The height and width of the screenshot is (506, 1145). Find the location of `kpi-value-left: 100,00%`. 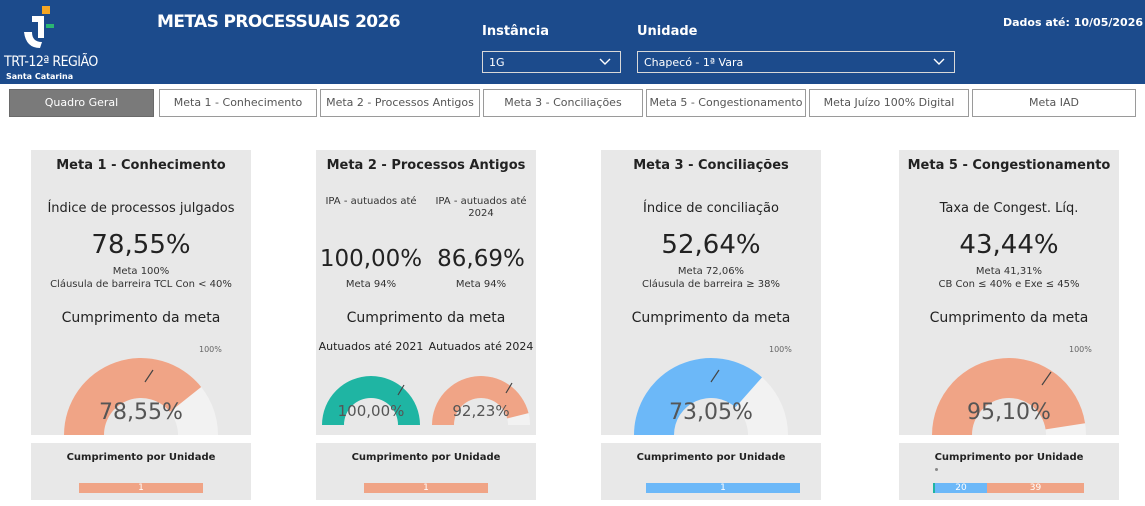

kpi-value-left: 100,00% is located at coordinates (371, 259).